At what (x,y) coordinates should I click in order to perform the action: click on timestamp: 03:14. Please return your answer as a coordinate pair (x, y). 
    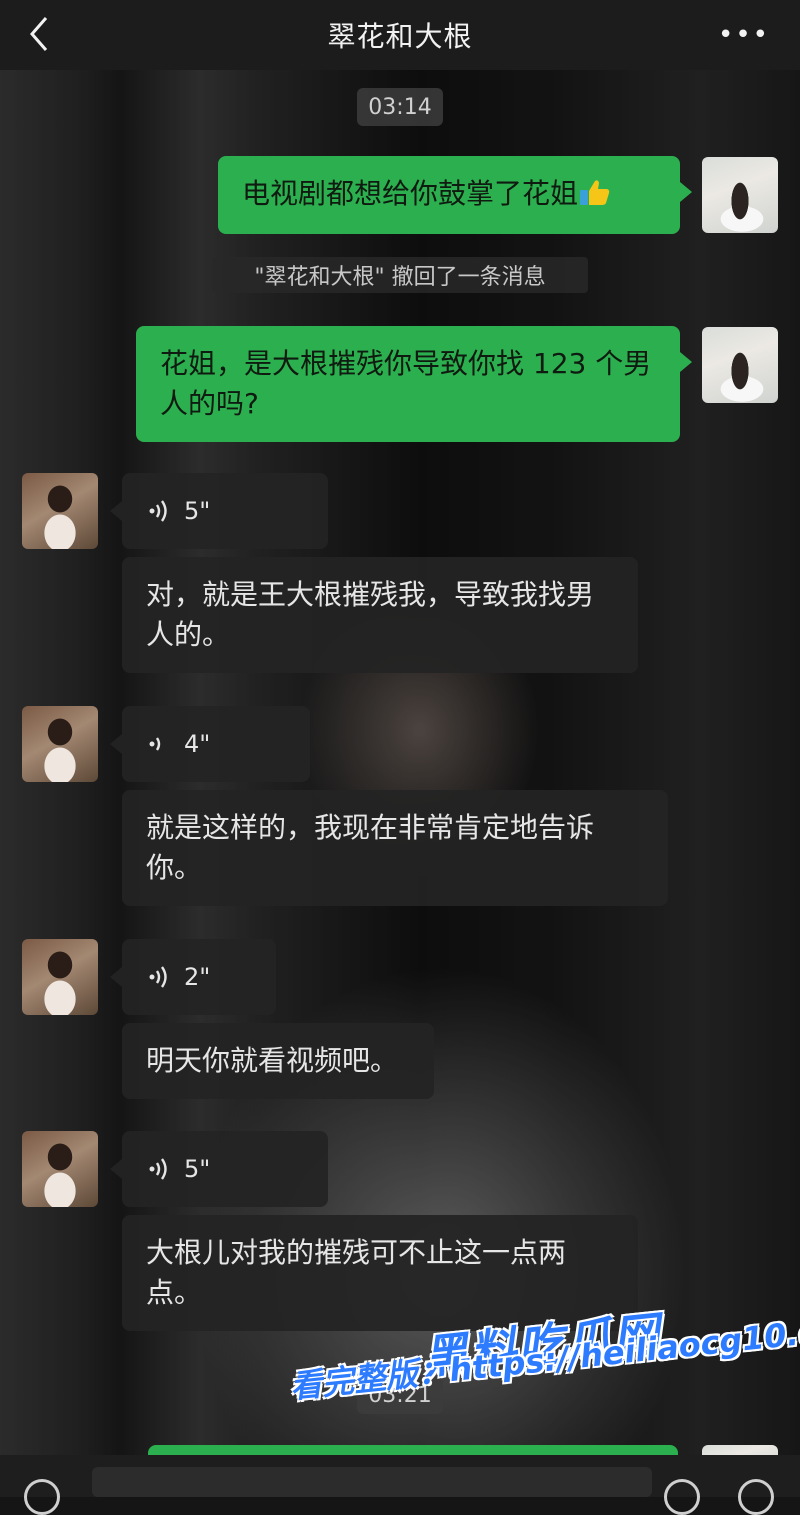
    Looking at the image, I should click on (400, 107).